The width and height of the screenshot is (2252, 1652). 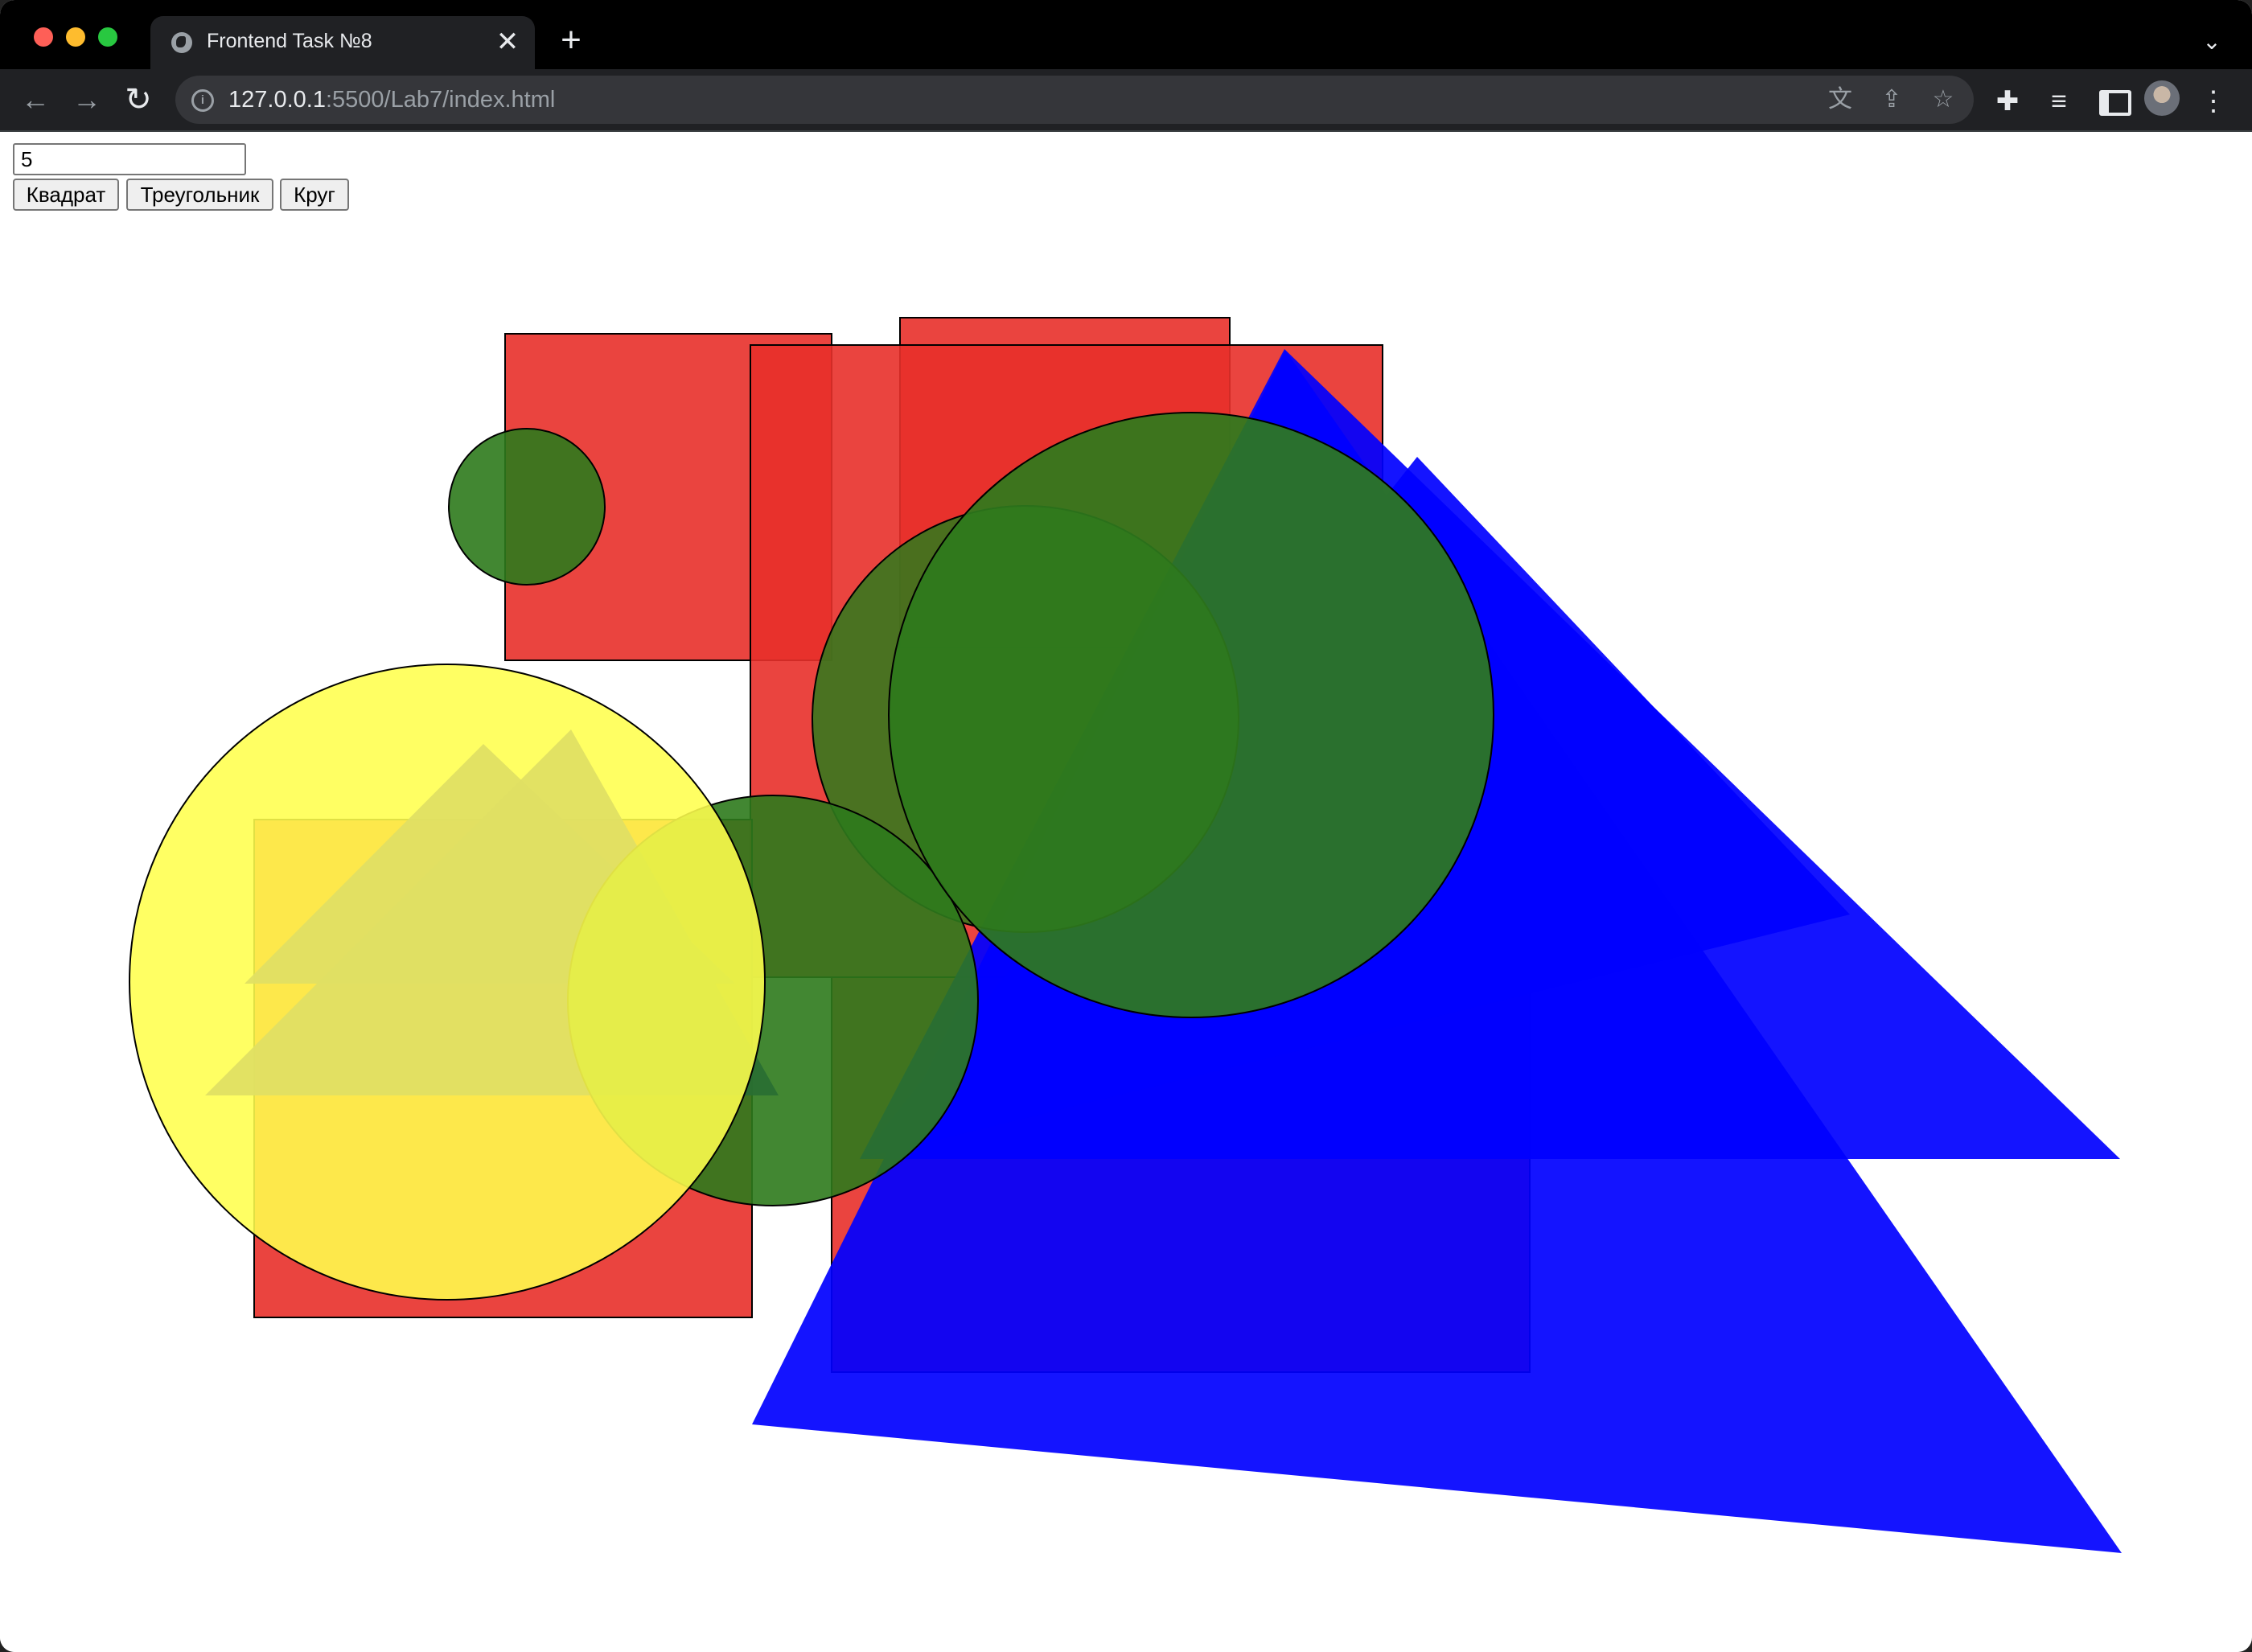 I want to click on reload-button: ↻, so click(x=138, y=99).